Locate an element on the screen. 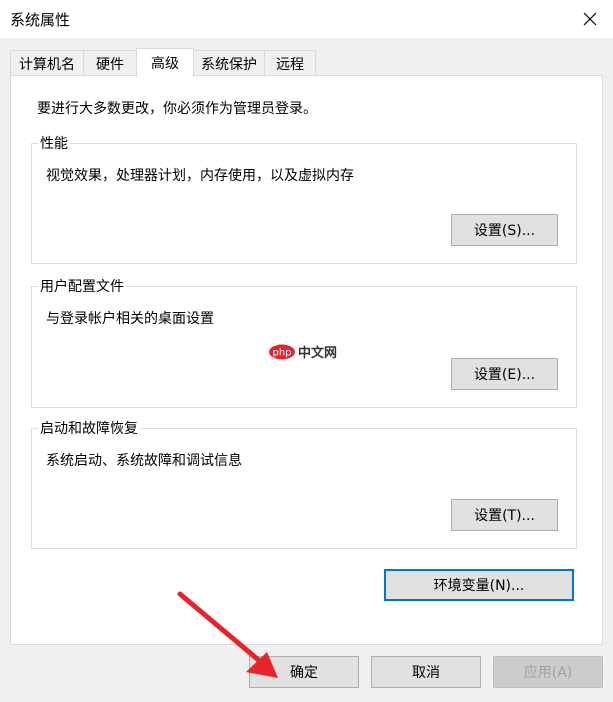 The image size is (613, 702). tab-computer-name: 计算机名 is located at coordinates (47, 63).